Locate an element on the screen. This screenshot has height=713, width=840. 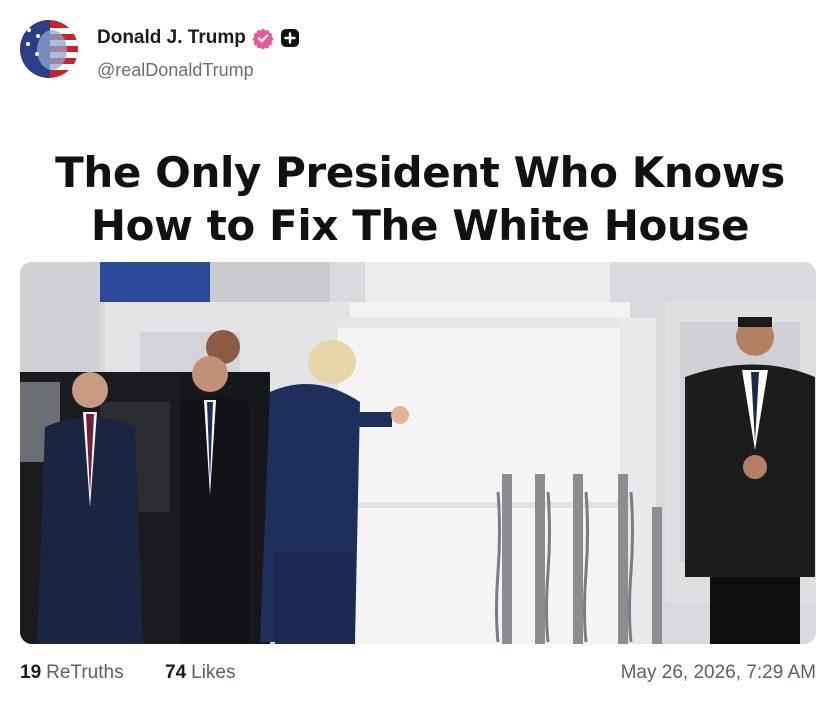
likes-count: 74 is located at coordinates (176, 672).